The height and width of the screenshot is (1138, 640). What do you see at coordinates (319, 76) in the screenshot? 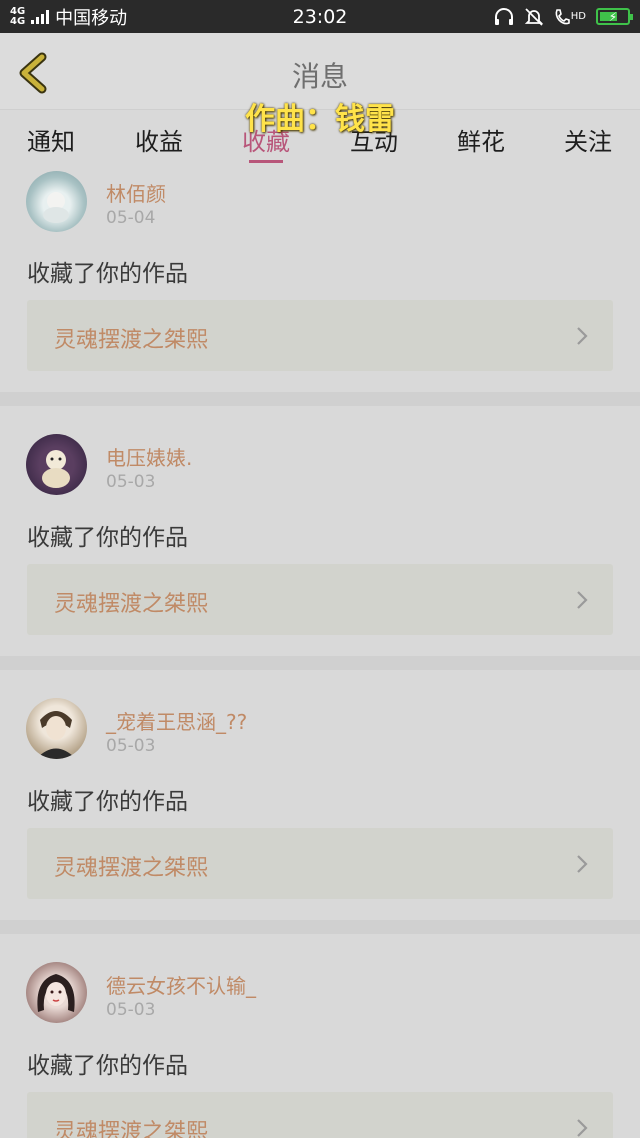
I see `page-title: 消息` at bounding box center [319, 76].